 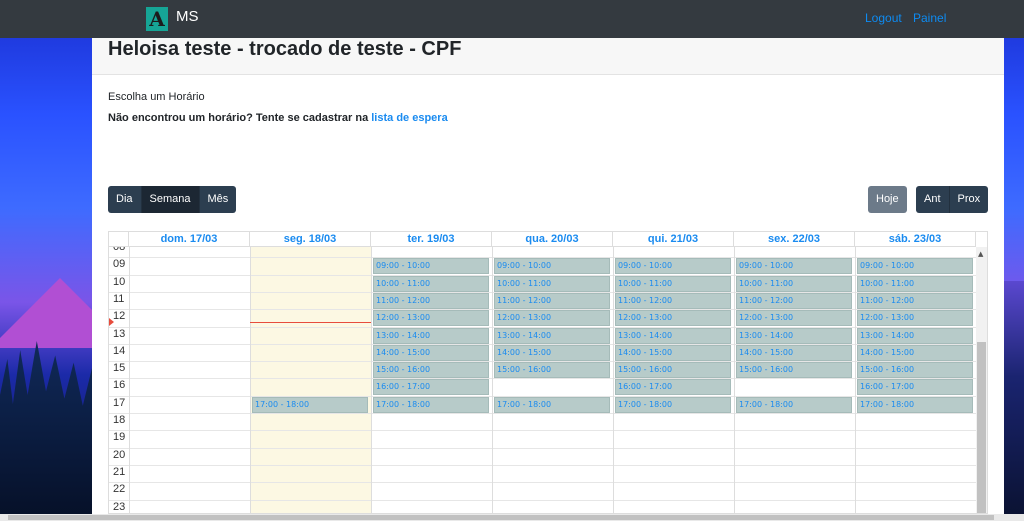 I want to click on gutter-header, so click(x=119, y=239).